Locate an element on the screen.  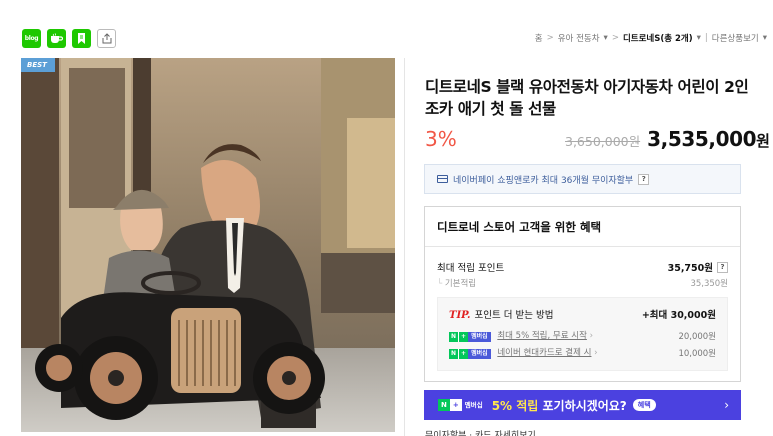
tip-header: TIP. 포인트 더 받는 방법 +최대 30,000원 is located at coordinates (582, 314).